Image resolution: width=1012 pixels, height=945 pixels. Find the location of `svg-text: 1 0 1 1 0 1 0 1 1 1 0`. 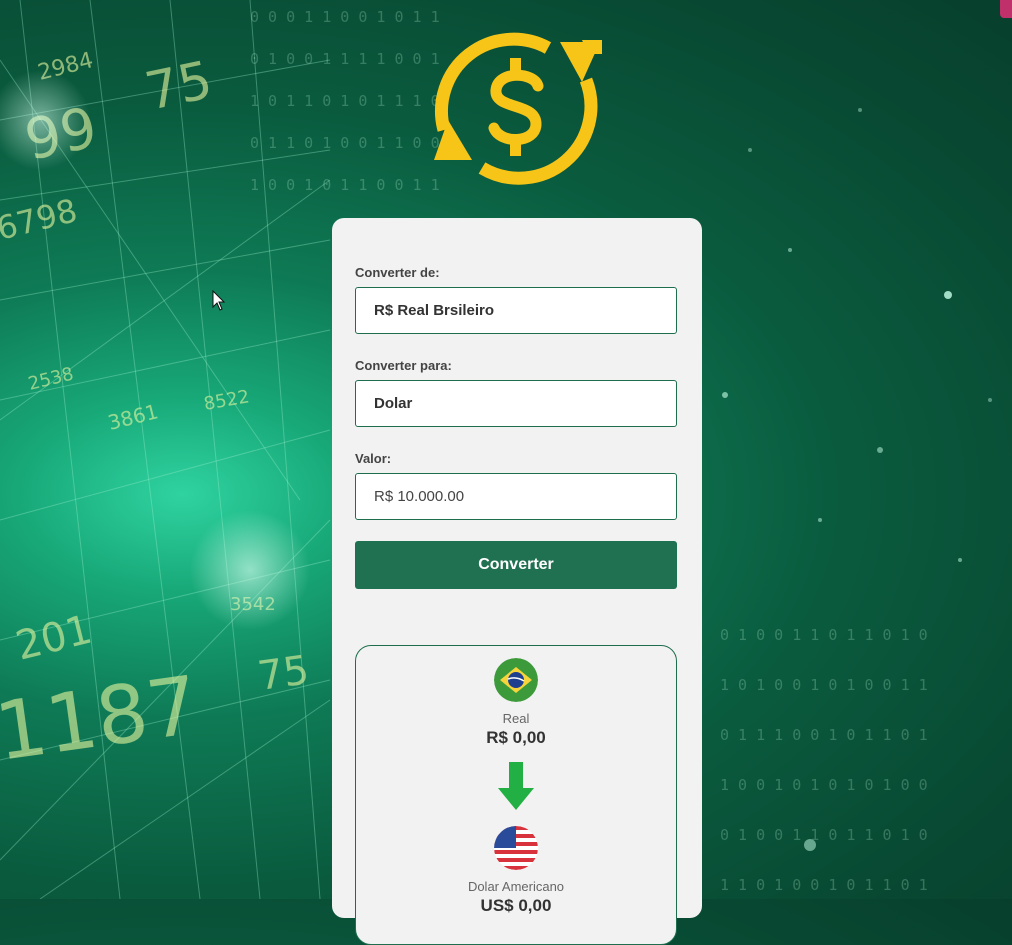

svg-text: 1 0 1 1 0 1 0 1 1 1 0 is located at coordinates (345, 101).